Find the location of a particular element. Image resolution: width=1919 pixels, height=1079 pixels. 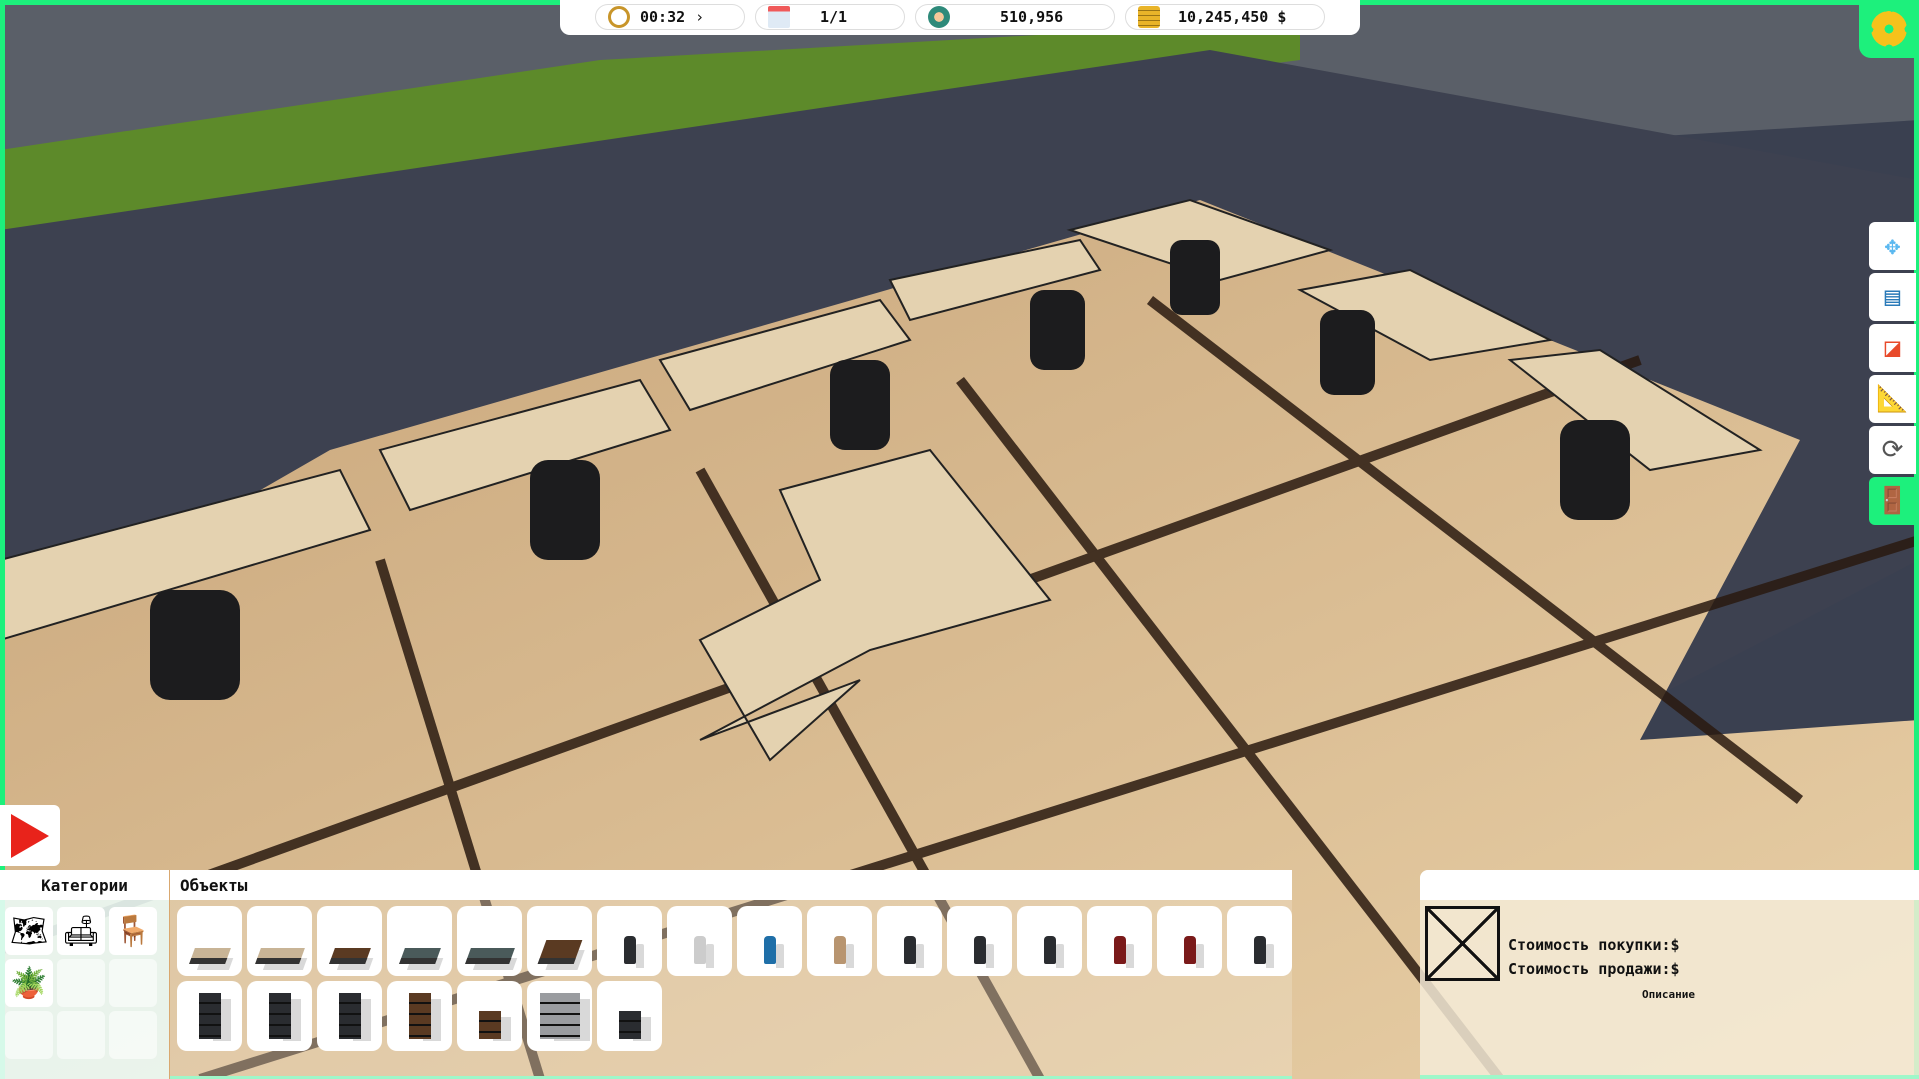

play-button is located at coordinates (30, 835).